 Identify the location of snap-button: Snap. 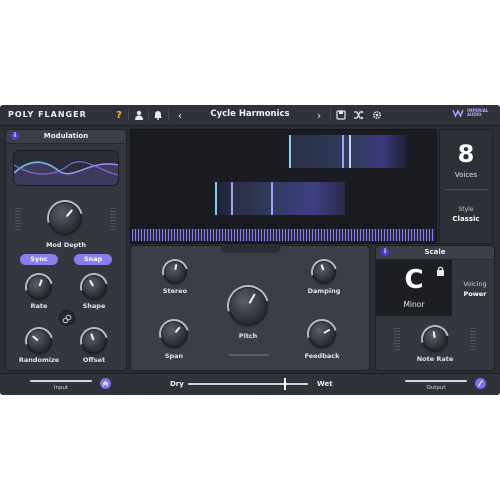
(93, 259).